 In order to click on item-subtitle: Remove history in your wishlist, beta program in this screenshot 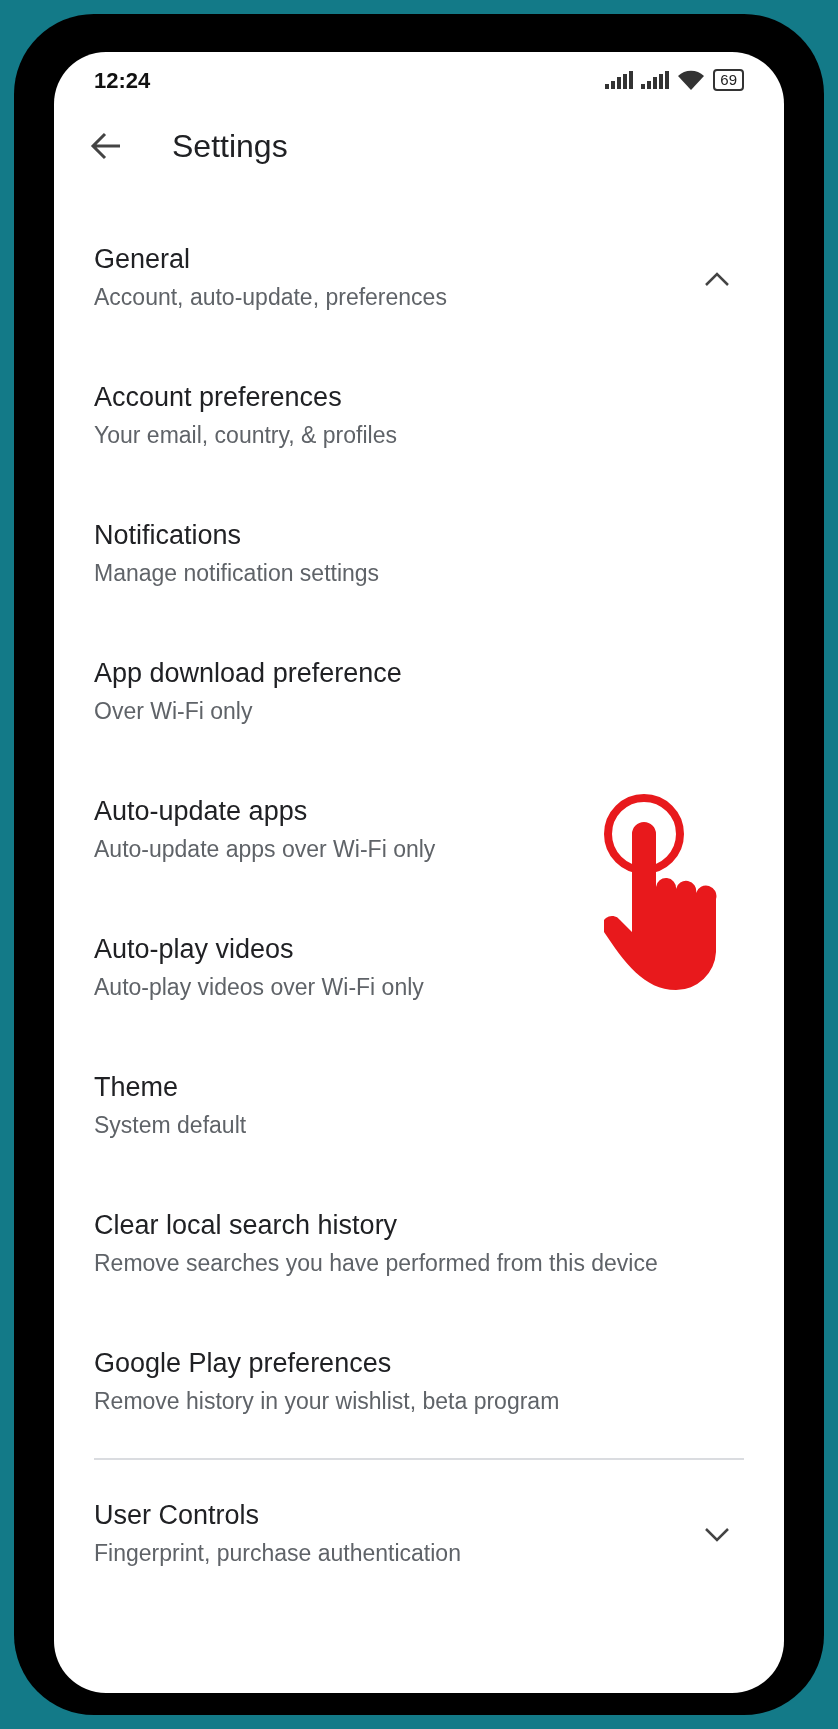, I will do `click(327, 1401)`.